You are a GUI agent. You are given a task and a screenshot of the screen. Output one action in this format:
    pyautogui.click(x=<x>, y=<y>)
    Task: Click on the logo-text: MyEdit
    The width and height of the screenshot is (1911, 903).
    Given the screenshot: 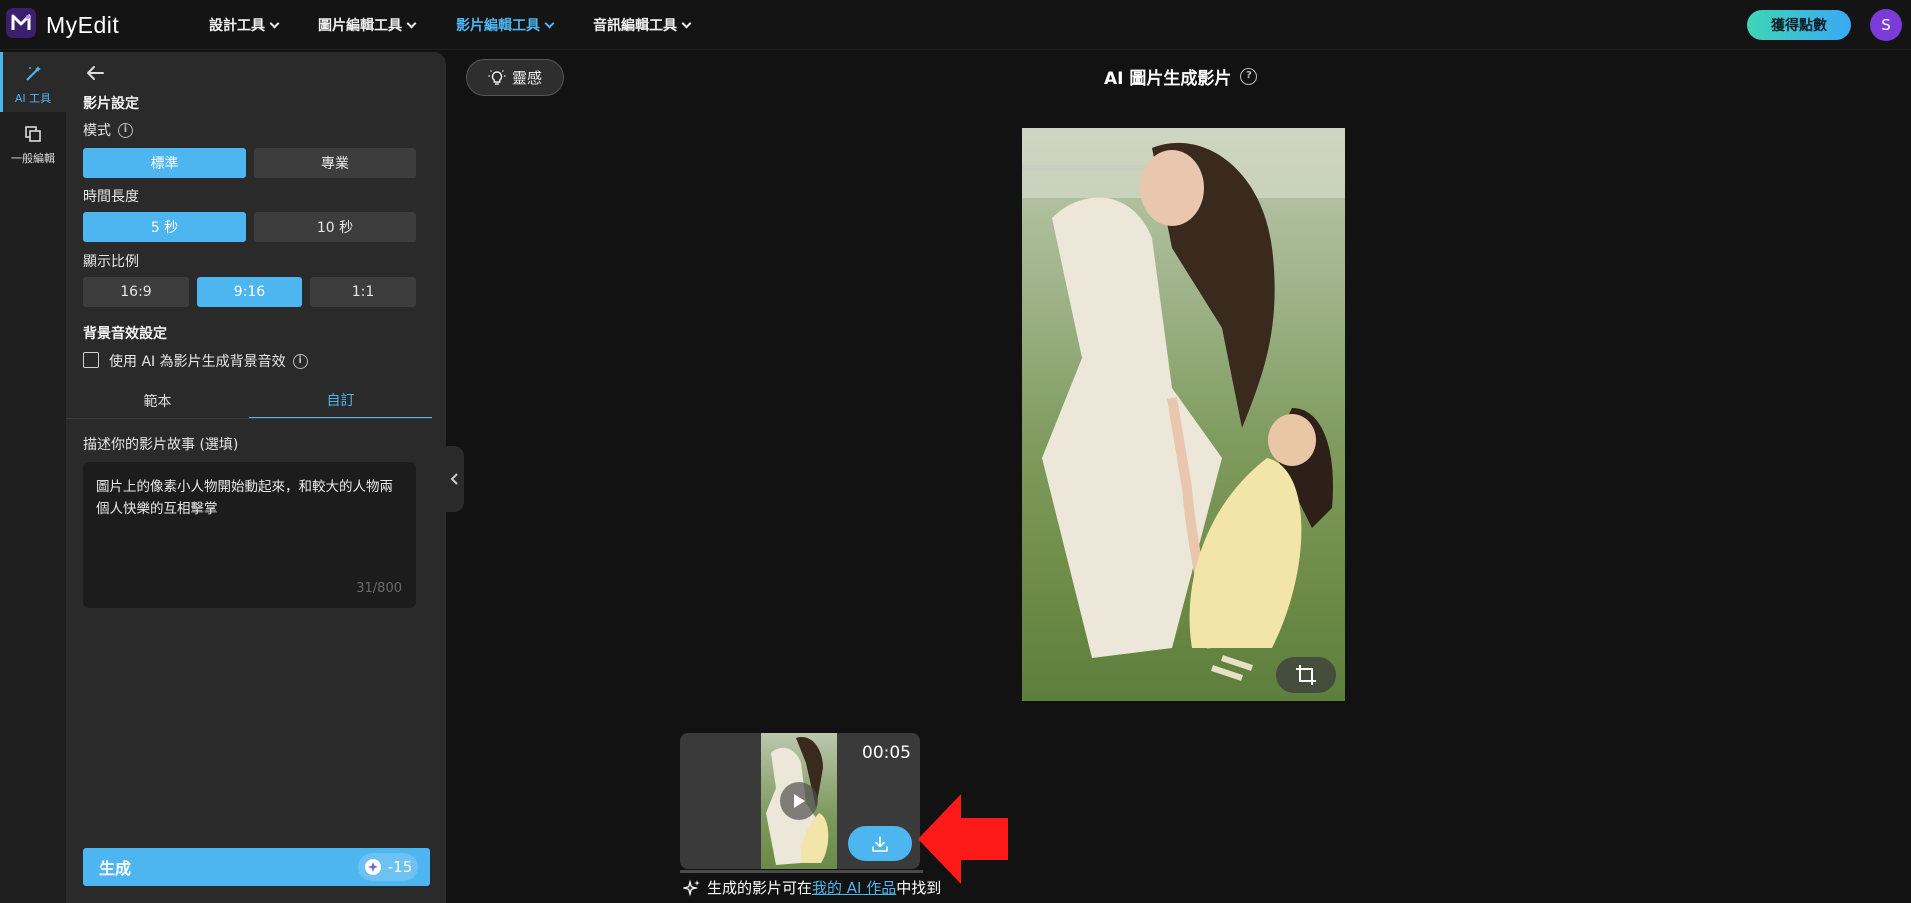 What is the action you would take?
    pyautogui.click(x=82, y=25)
    